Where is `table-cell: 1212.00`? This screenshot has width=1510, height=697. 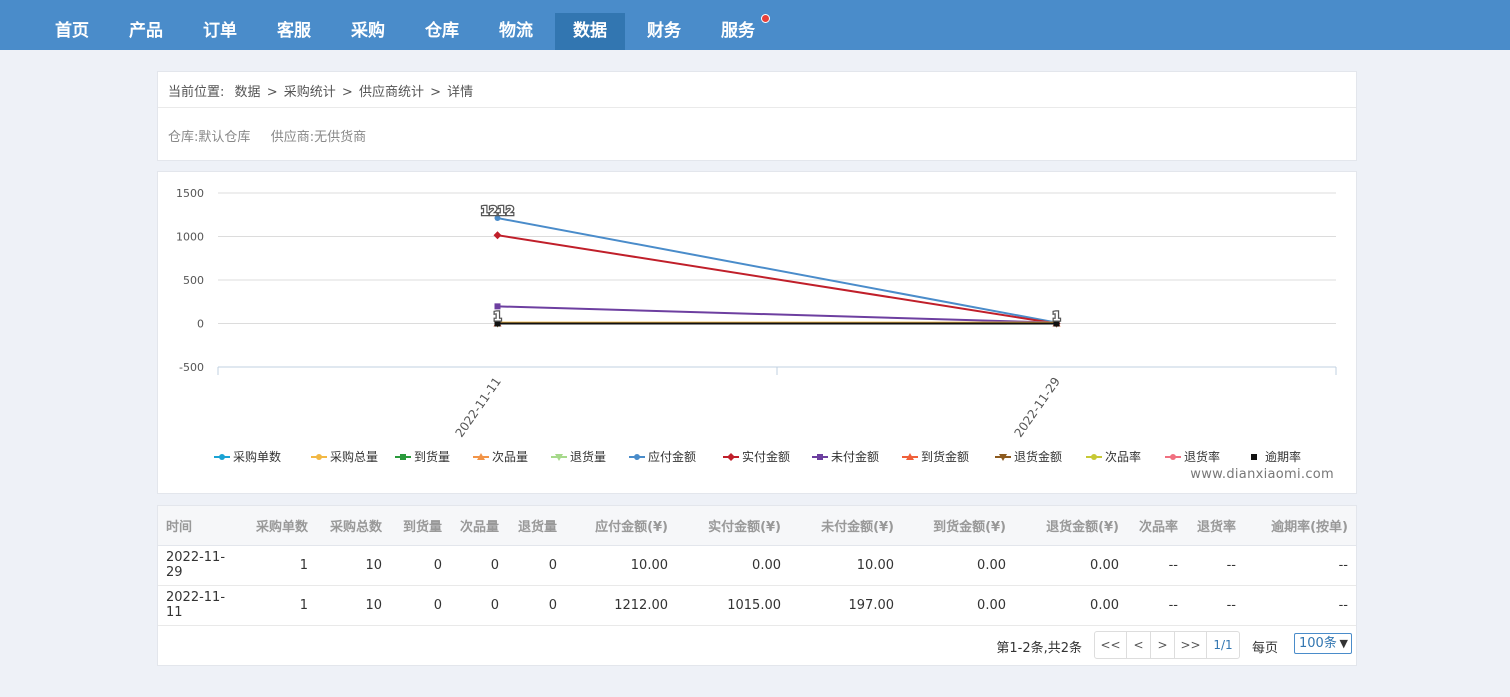
table-cell: 1212.00 is located at coordinates (620, 605).